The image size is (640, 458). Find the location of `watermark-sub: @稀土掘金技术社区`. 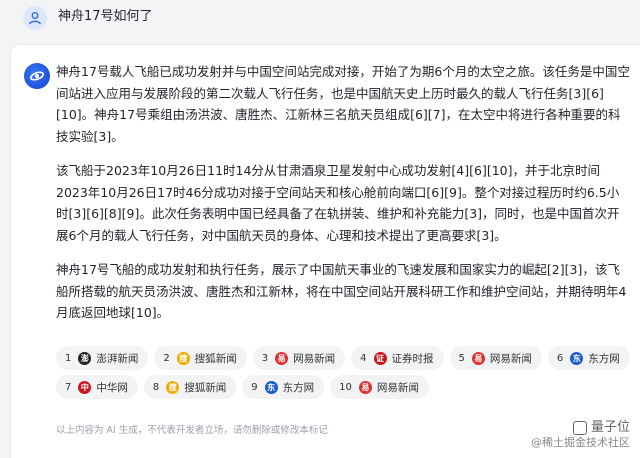

watermark-sub: @稀土掘金技术社区 is located at coordinates (580, 442).